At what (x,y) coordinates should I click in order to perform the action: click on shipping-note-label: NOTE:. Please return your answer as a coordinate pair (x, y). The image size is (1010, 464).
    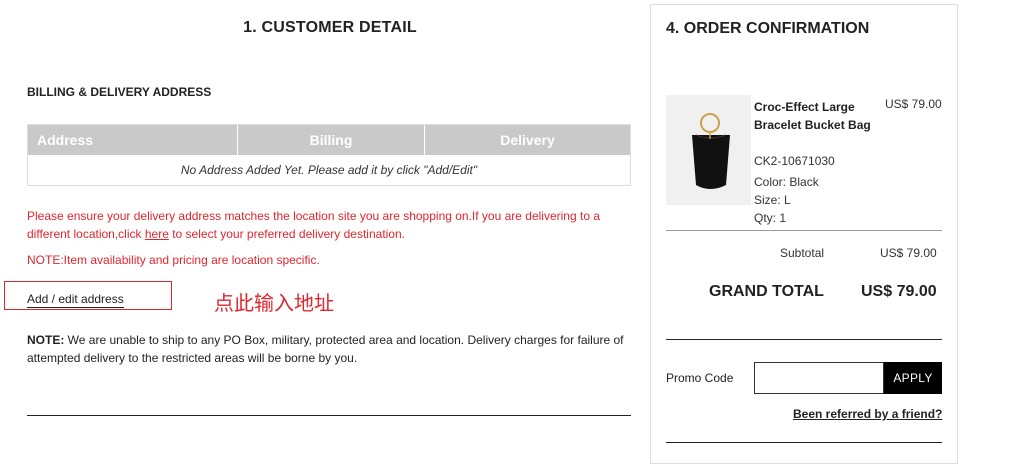
    Looking at the image, I should click on (46, 340).